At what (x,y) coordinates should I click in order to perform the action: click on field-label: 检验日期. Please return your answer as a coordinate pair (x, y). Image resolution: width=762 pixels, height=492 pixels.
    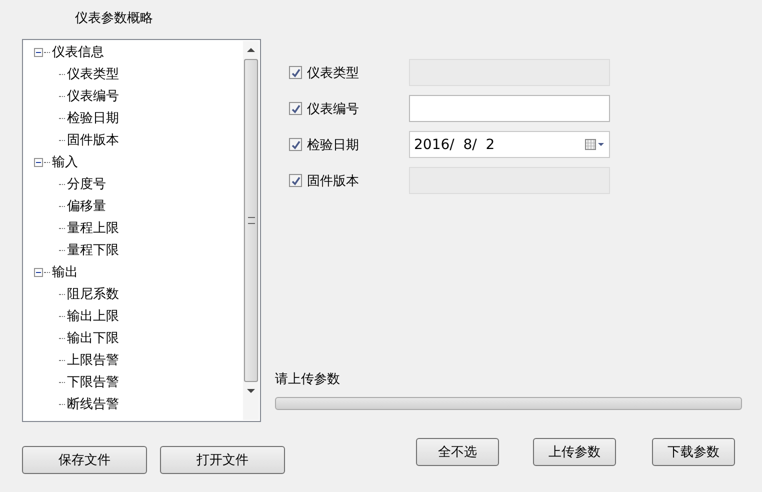
    Looking at the image, I should click on (333, 145).